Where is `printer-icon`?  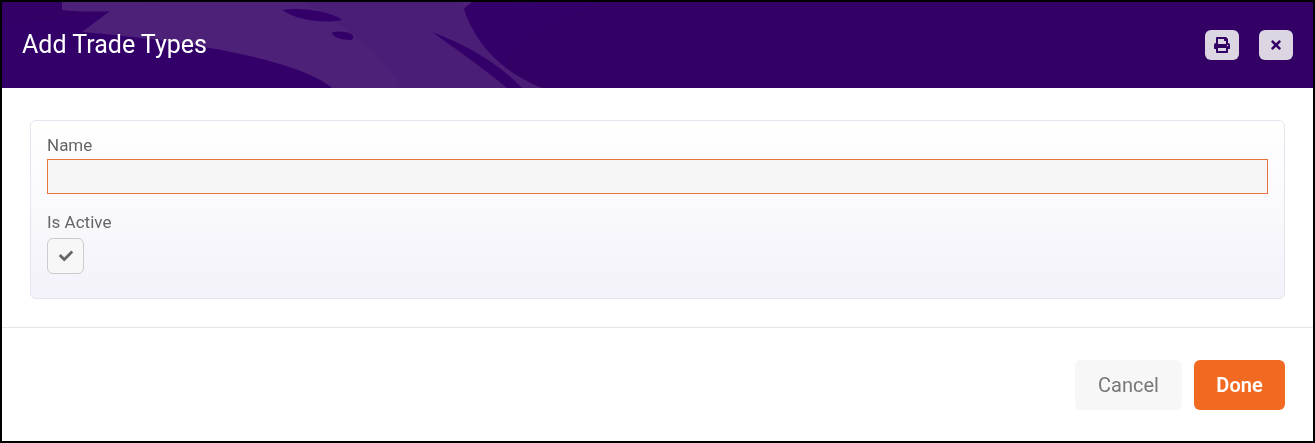 printer-icon is located at coordinates (1222, 45).